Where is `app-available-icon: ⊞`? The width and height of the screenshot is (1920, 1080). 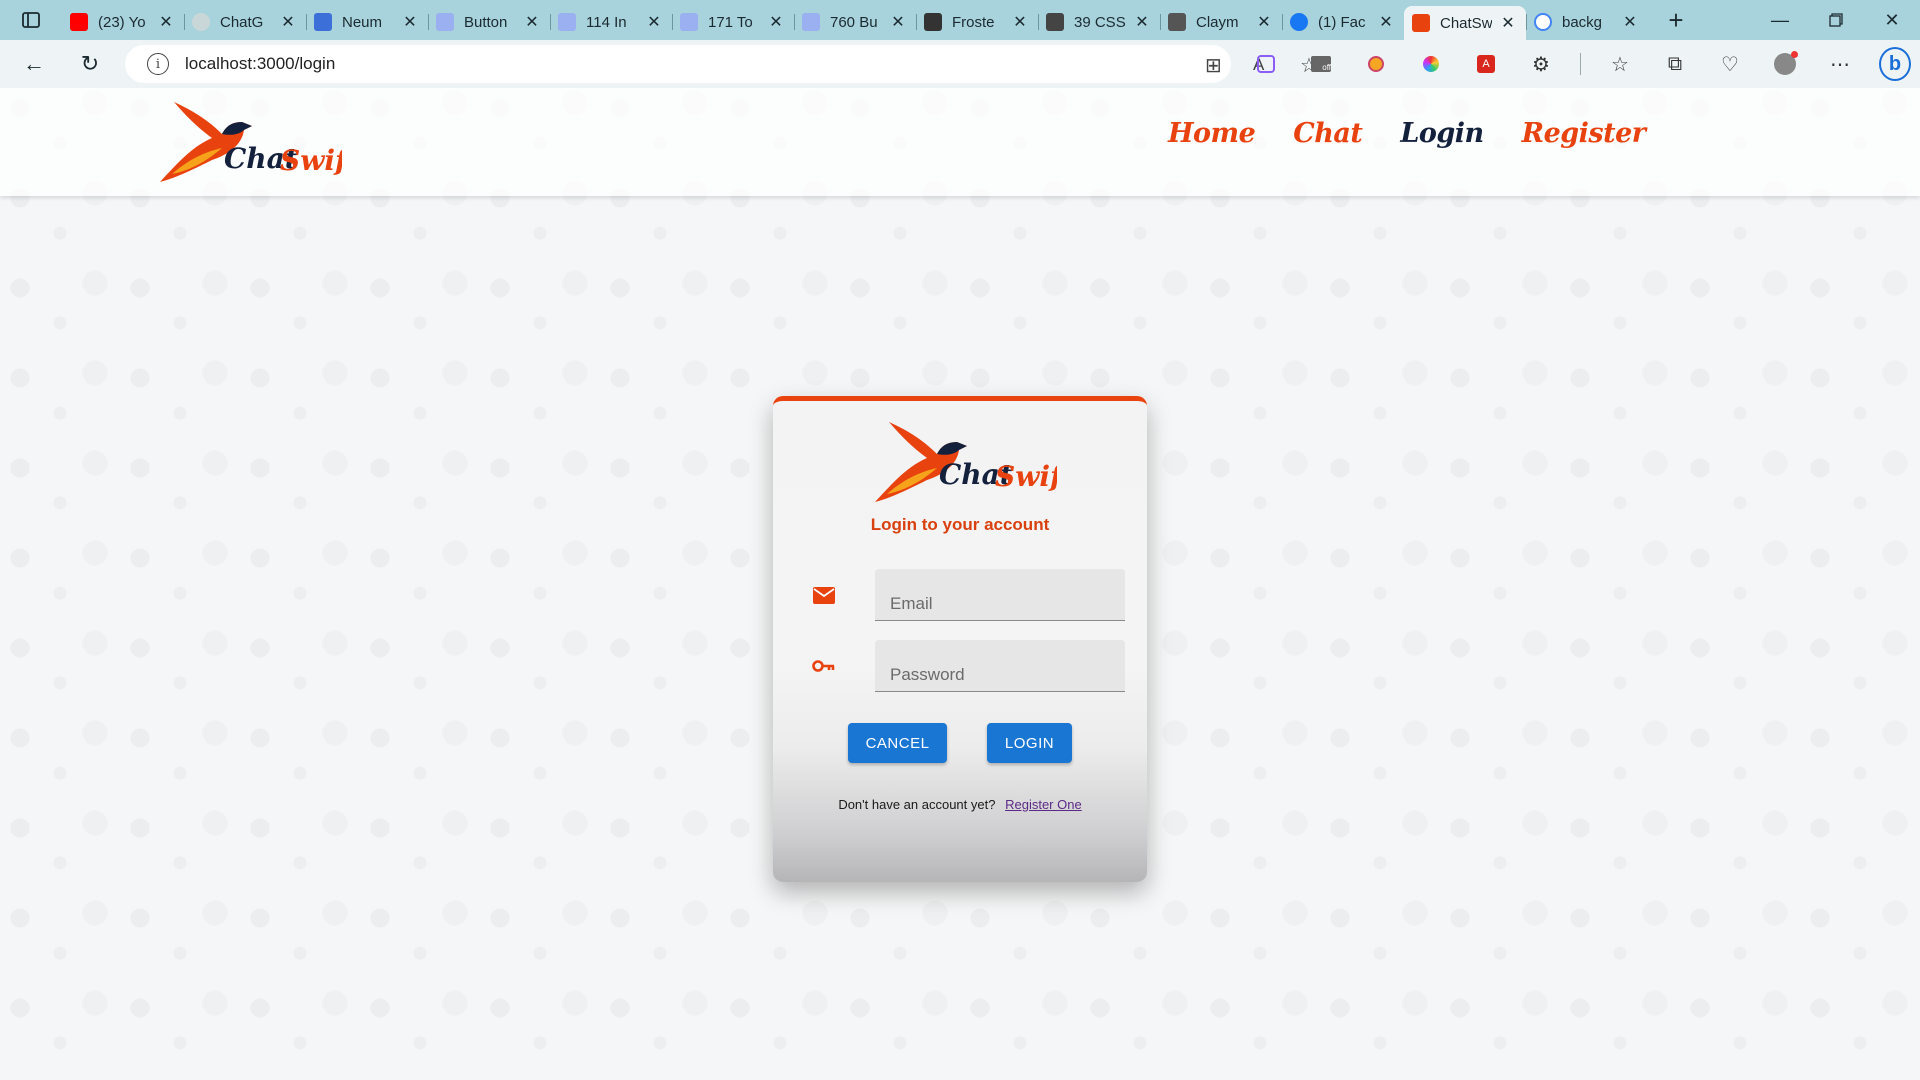
app-available-icon: ⊞ is located at coordinates (1213, 65).